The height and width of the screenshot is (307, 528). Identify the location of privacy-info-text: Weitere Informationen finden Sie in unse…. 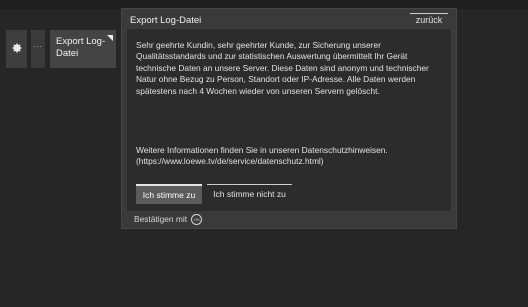
(262, 156).